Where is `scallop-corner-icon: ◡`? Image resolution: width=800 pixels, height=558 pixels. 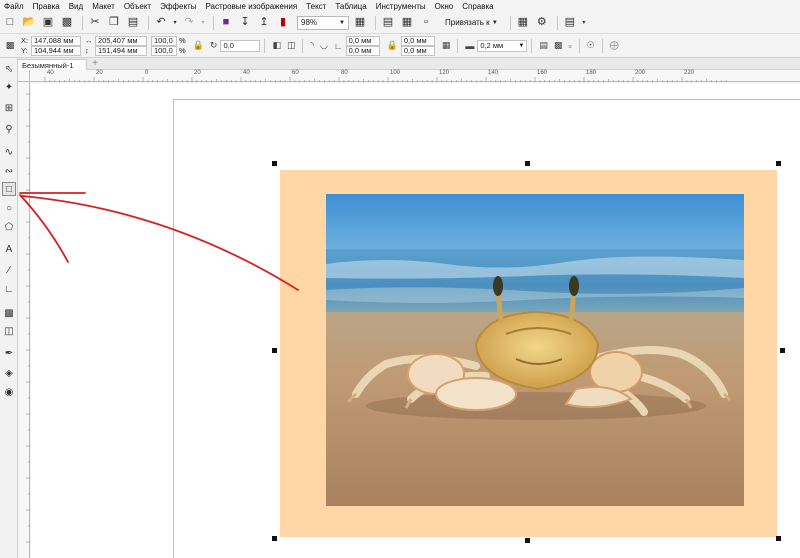
scallop-corner-icon: ◡ is located at coordinates (324, 45).